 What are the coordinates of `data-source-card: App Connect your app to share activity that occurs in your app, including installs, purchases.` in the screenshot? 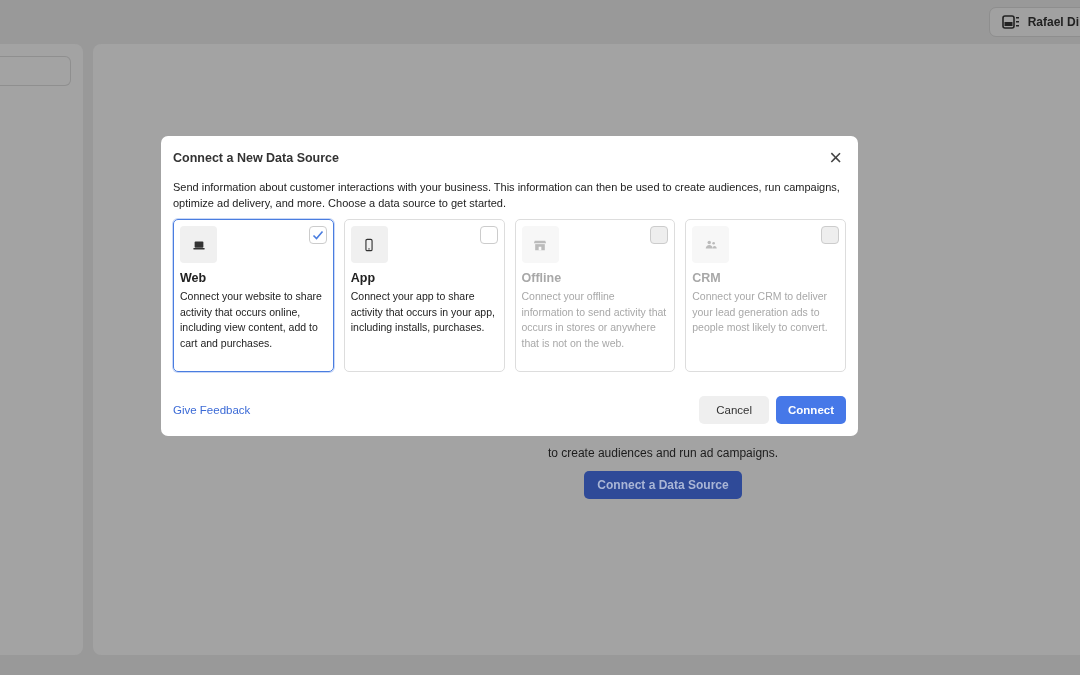 It's located at (424, 295).